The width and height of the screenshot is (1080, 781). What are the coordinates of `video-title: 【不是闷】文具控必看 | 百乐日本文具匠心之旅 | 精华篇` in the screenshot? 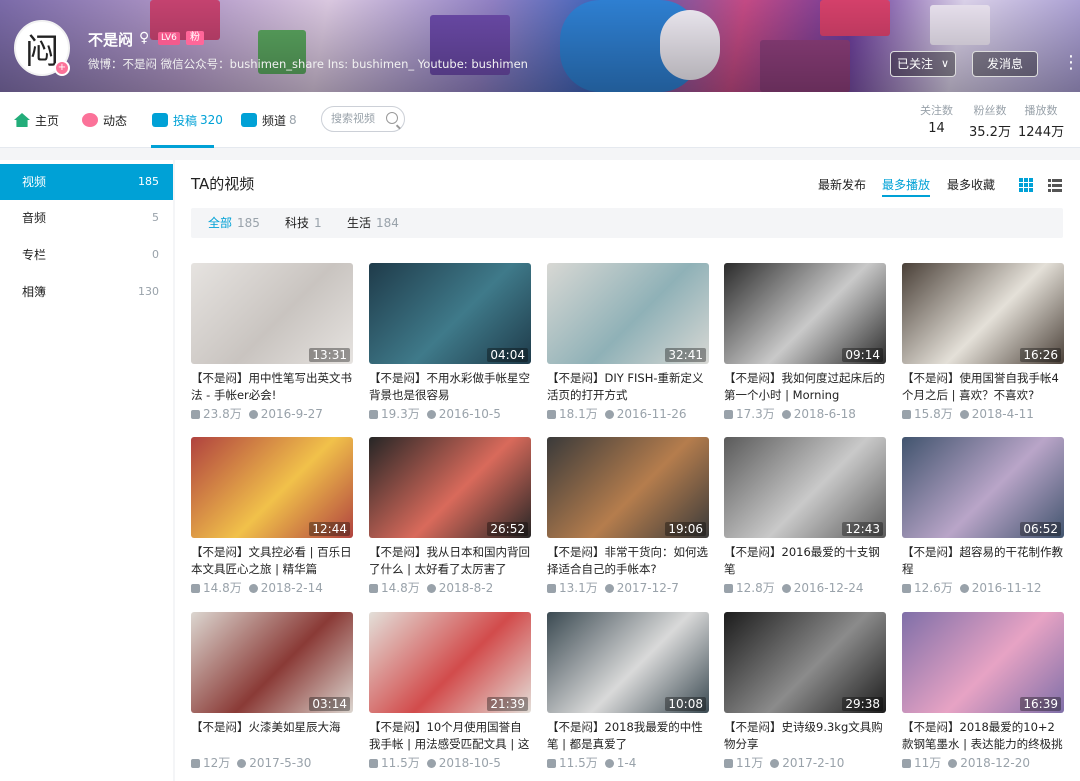 It's located at (272, 560).